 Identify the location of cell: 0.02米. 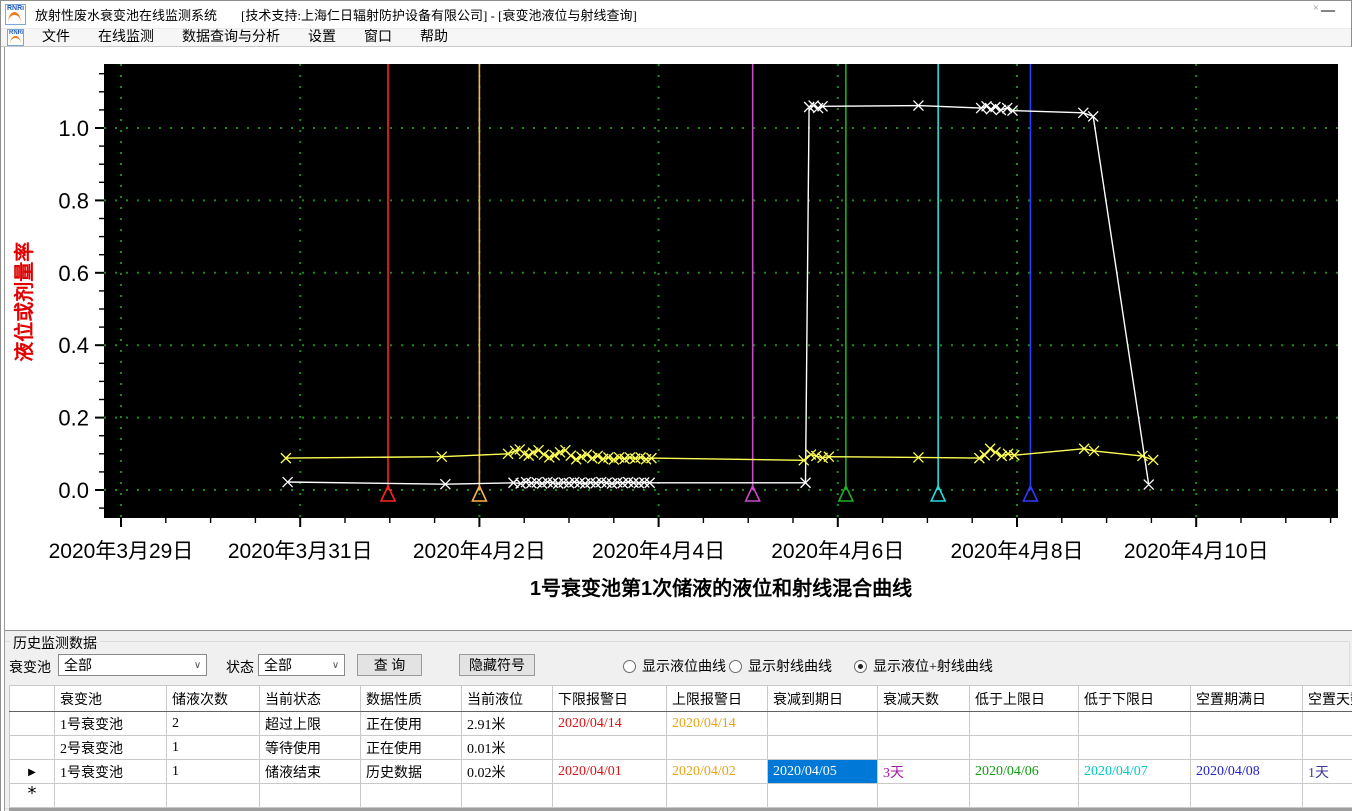
(507, 771).